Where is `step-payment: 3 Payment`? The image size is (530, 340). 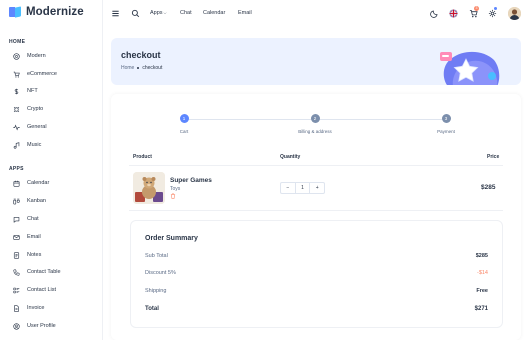 step-payment: 3 Payment is located at coordinates (446, 124).